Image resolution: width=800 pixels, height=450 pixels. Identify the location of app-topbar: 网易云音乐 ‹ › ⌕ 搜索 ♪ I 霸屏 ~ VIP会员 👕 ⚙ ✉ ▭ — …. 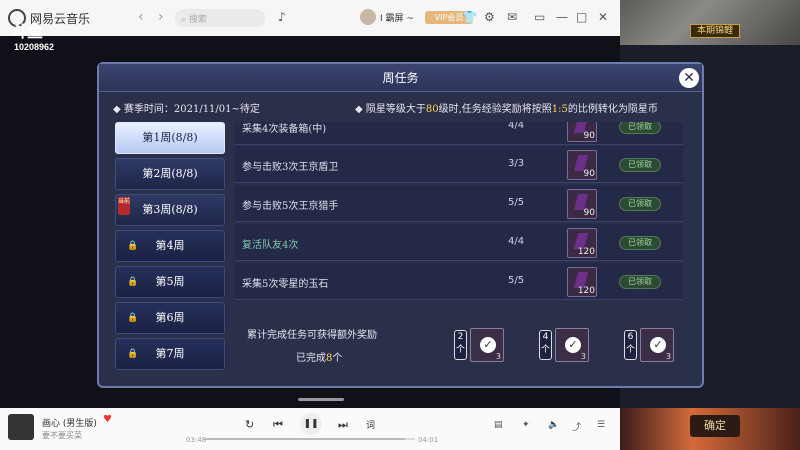
(310, 18).